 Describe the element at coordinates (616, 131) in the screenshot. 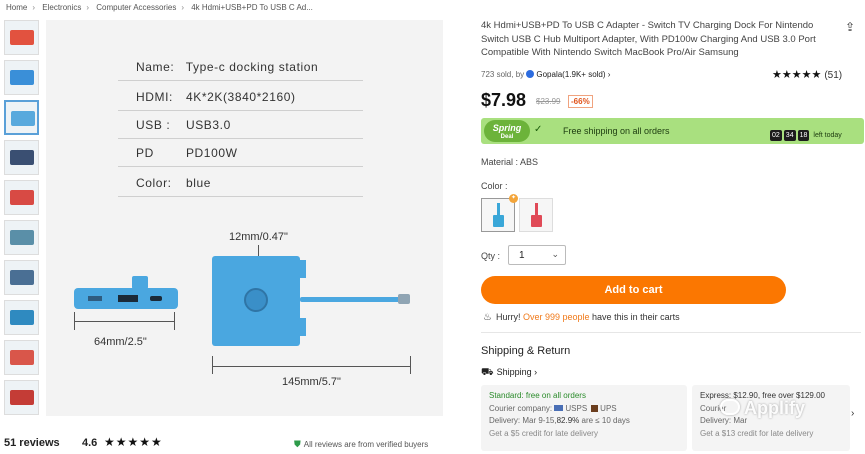

I see `free-shipping-text: Free shipping on all orders` at that location.